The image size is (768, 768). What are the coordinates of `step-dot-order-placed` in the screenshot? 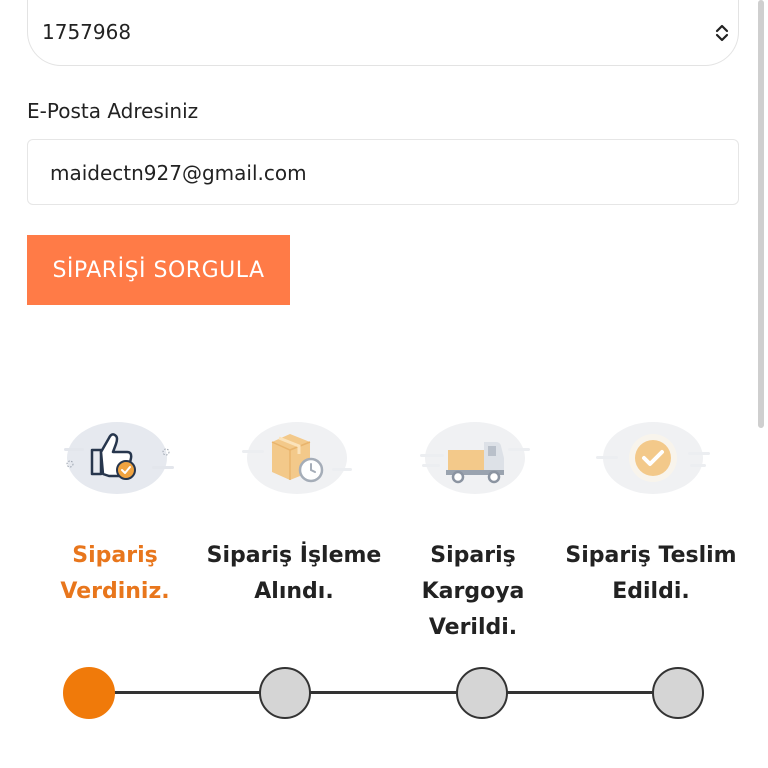 It's located at (89, 693).